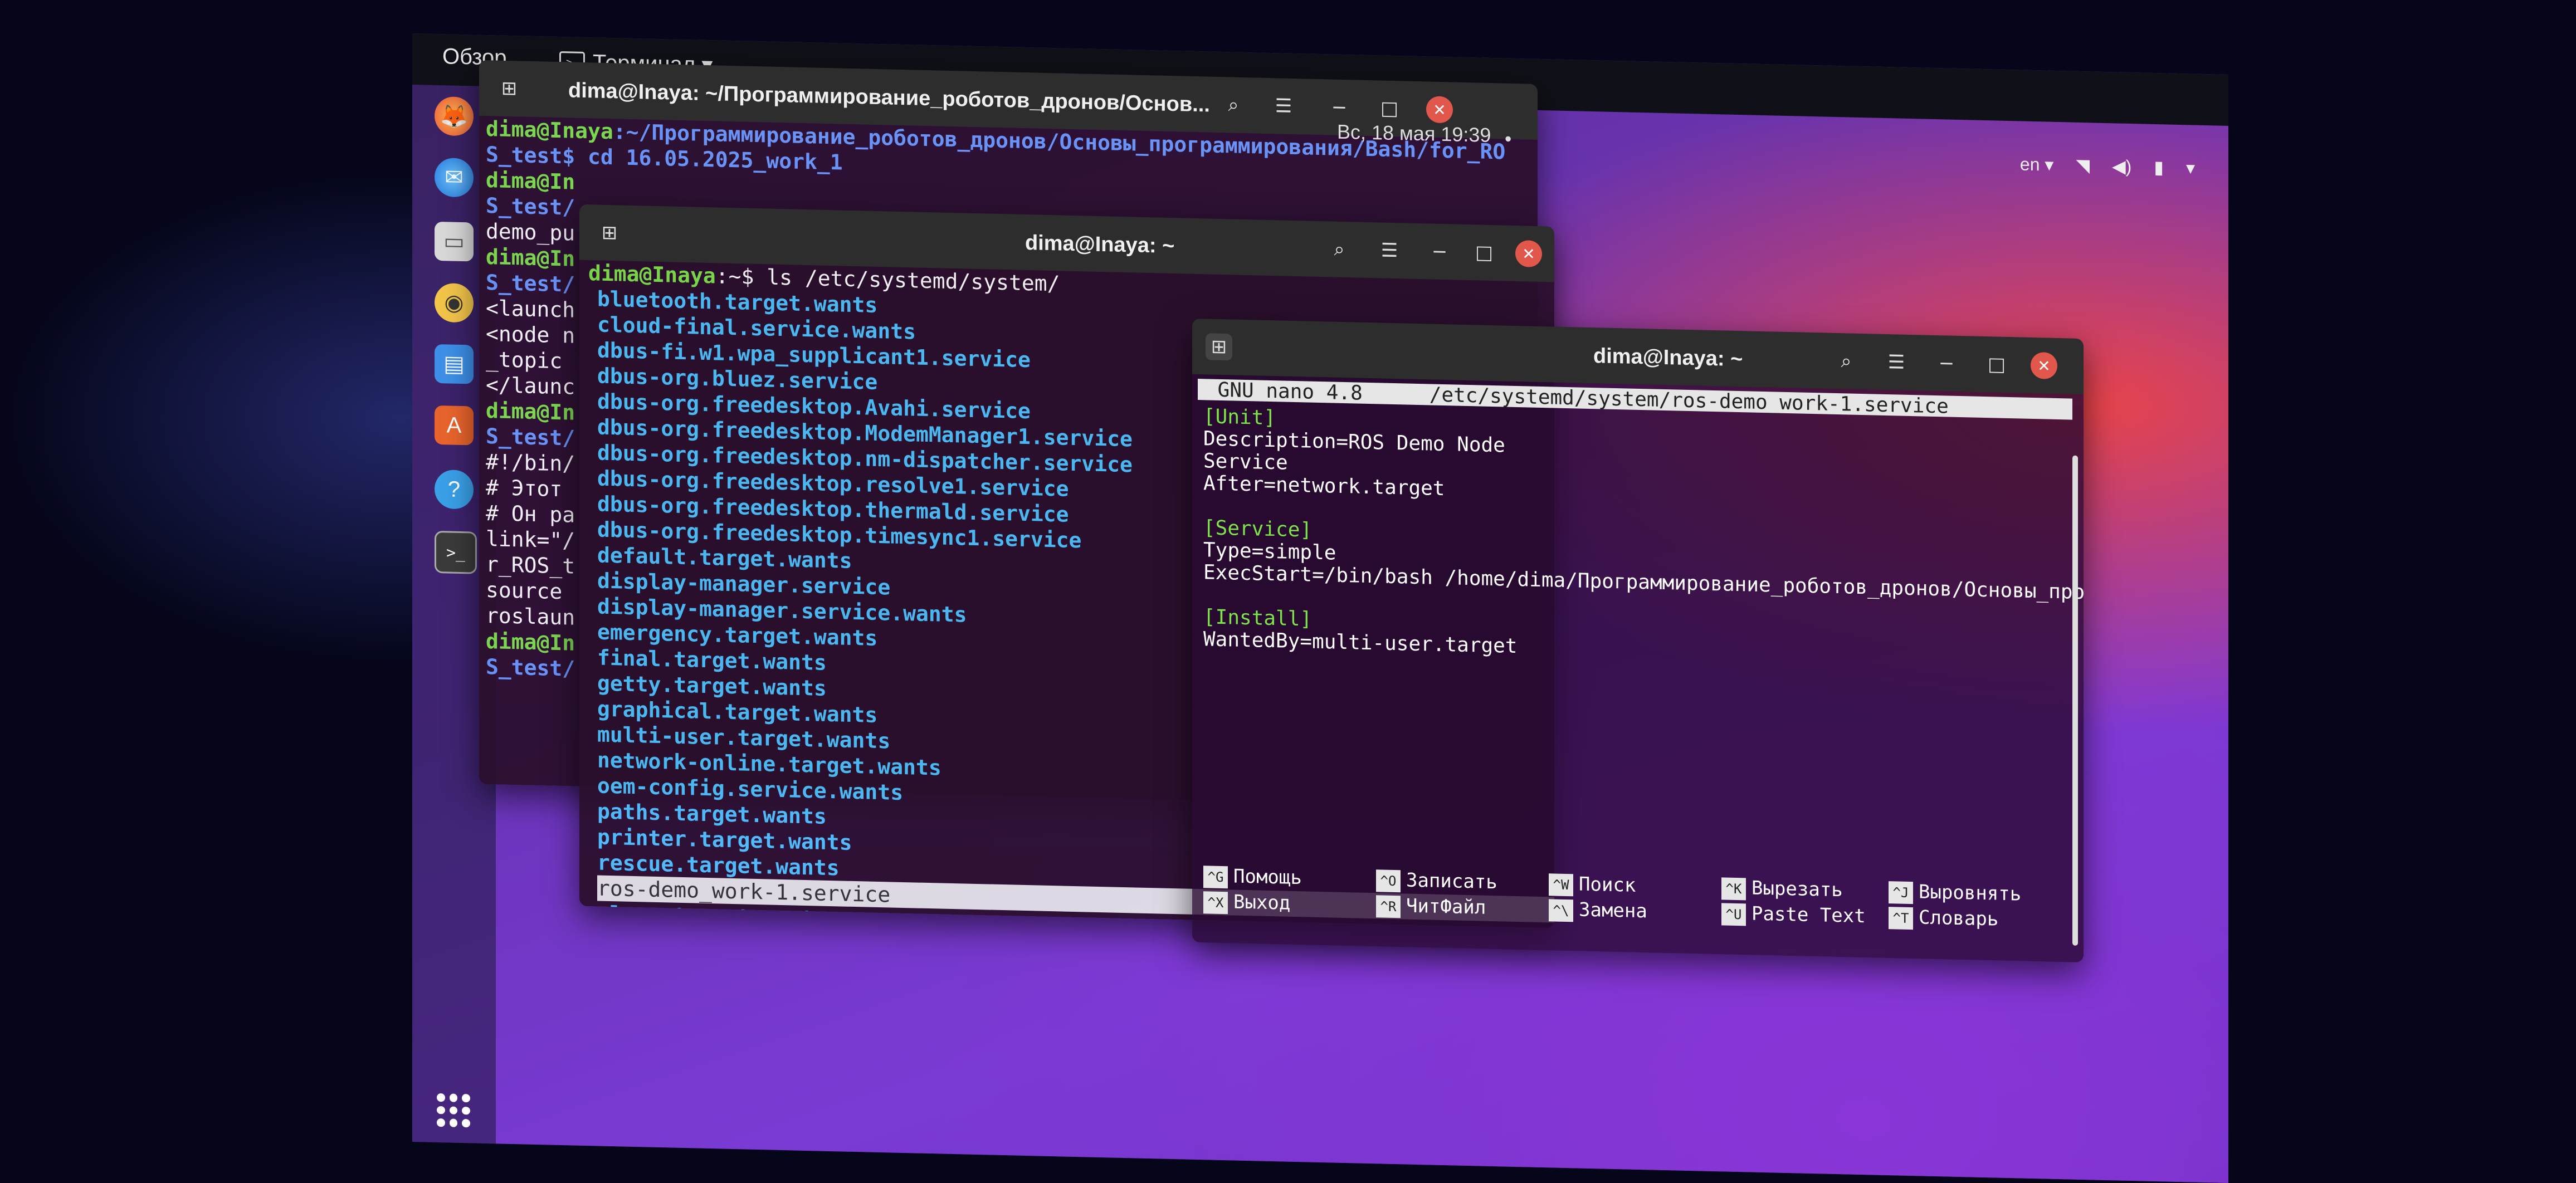  Describe the element at coordinates (454, 364) in the screenshot. I see `writer-icon: ▤` at that location.